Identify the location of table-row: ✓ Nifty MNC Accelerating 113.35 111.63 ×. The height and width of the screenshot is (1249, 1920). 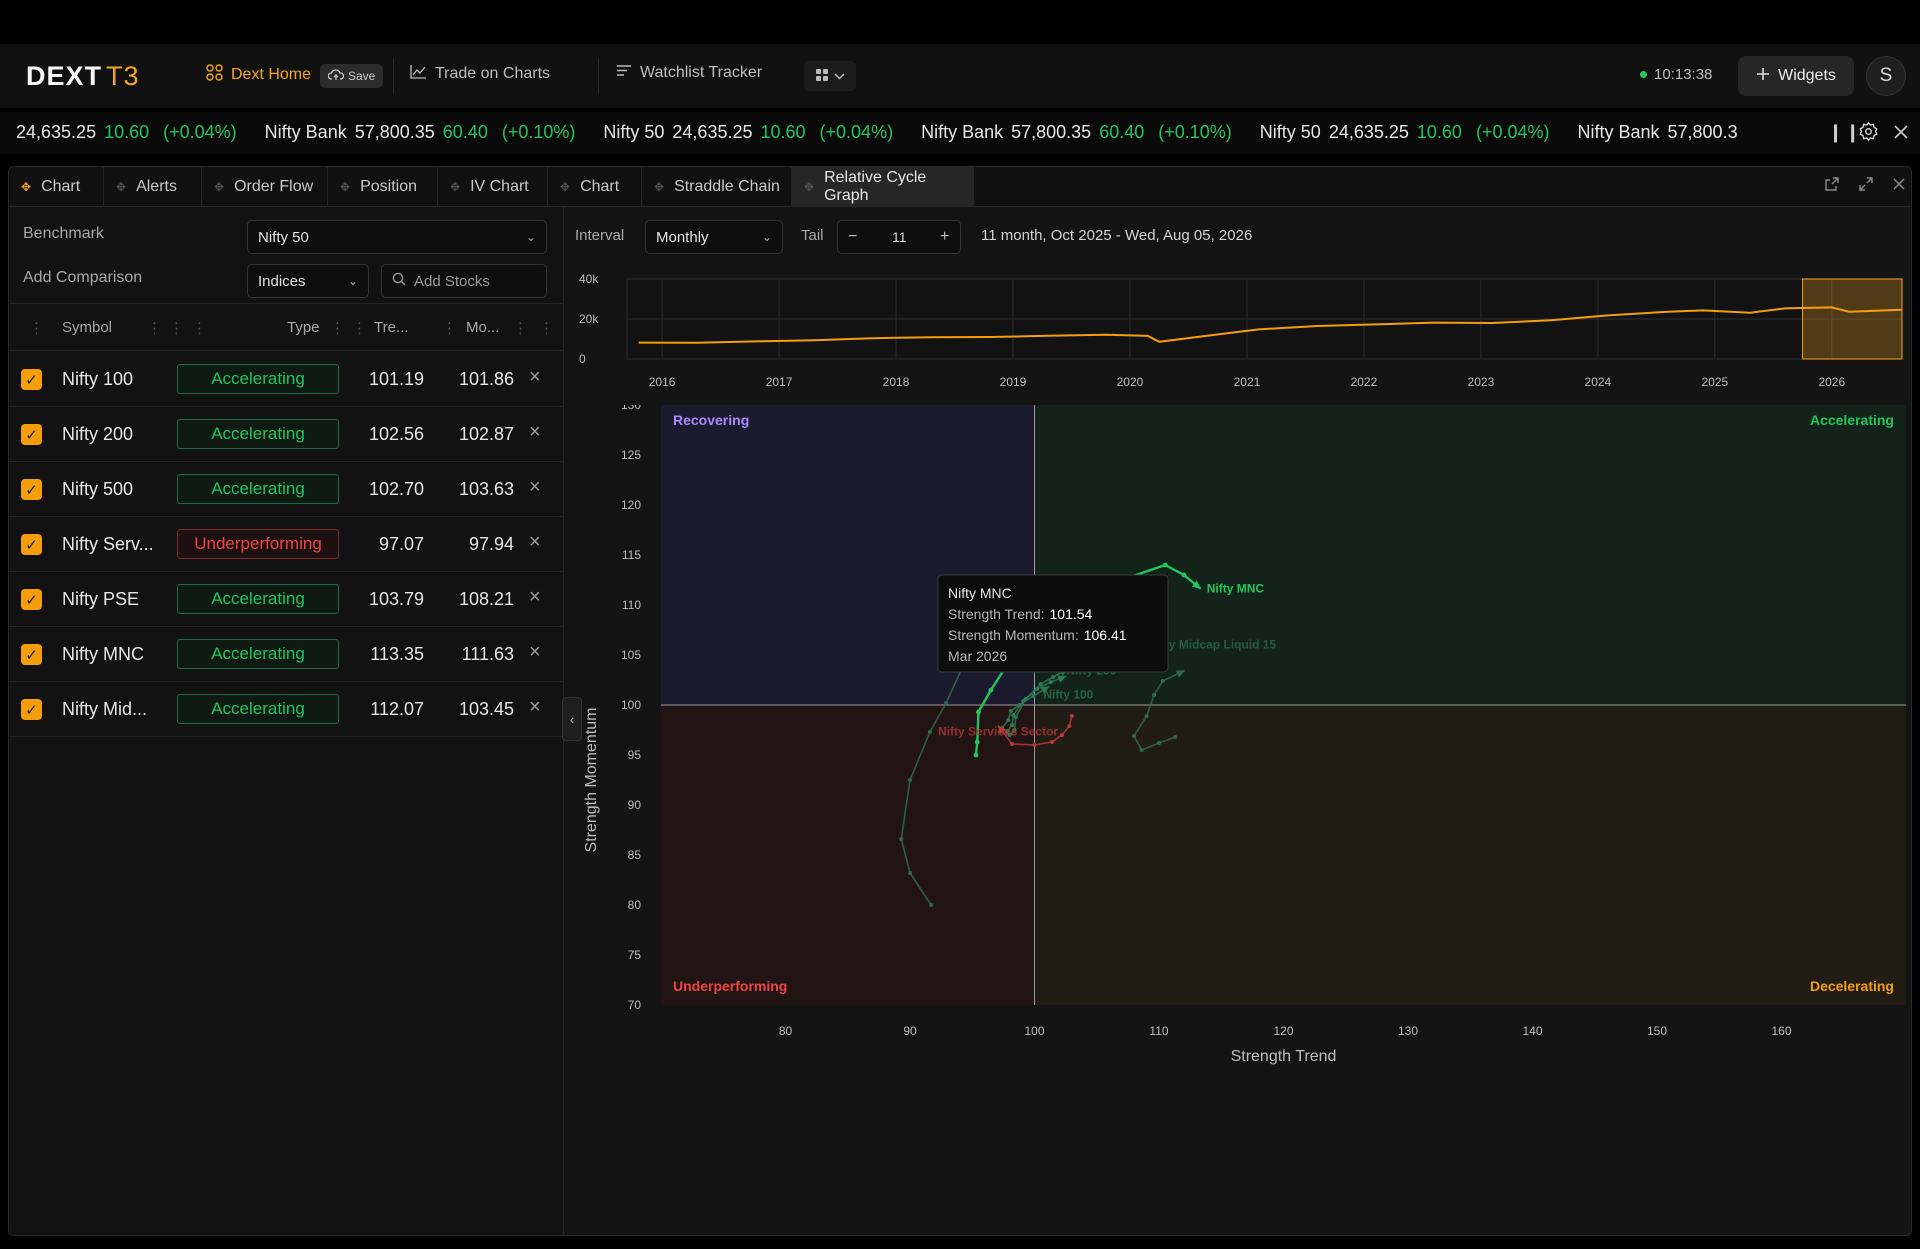
(286, 654).